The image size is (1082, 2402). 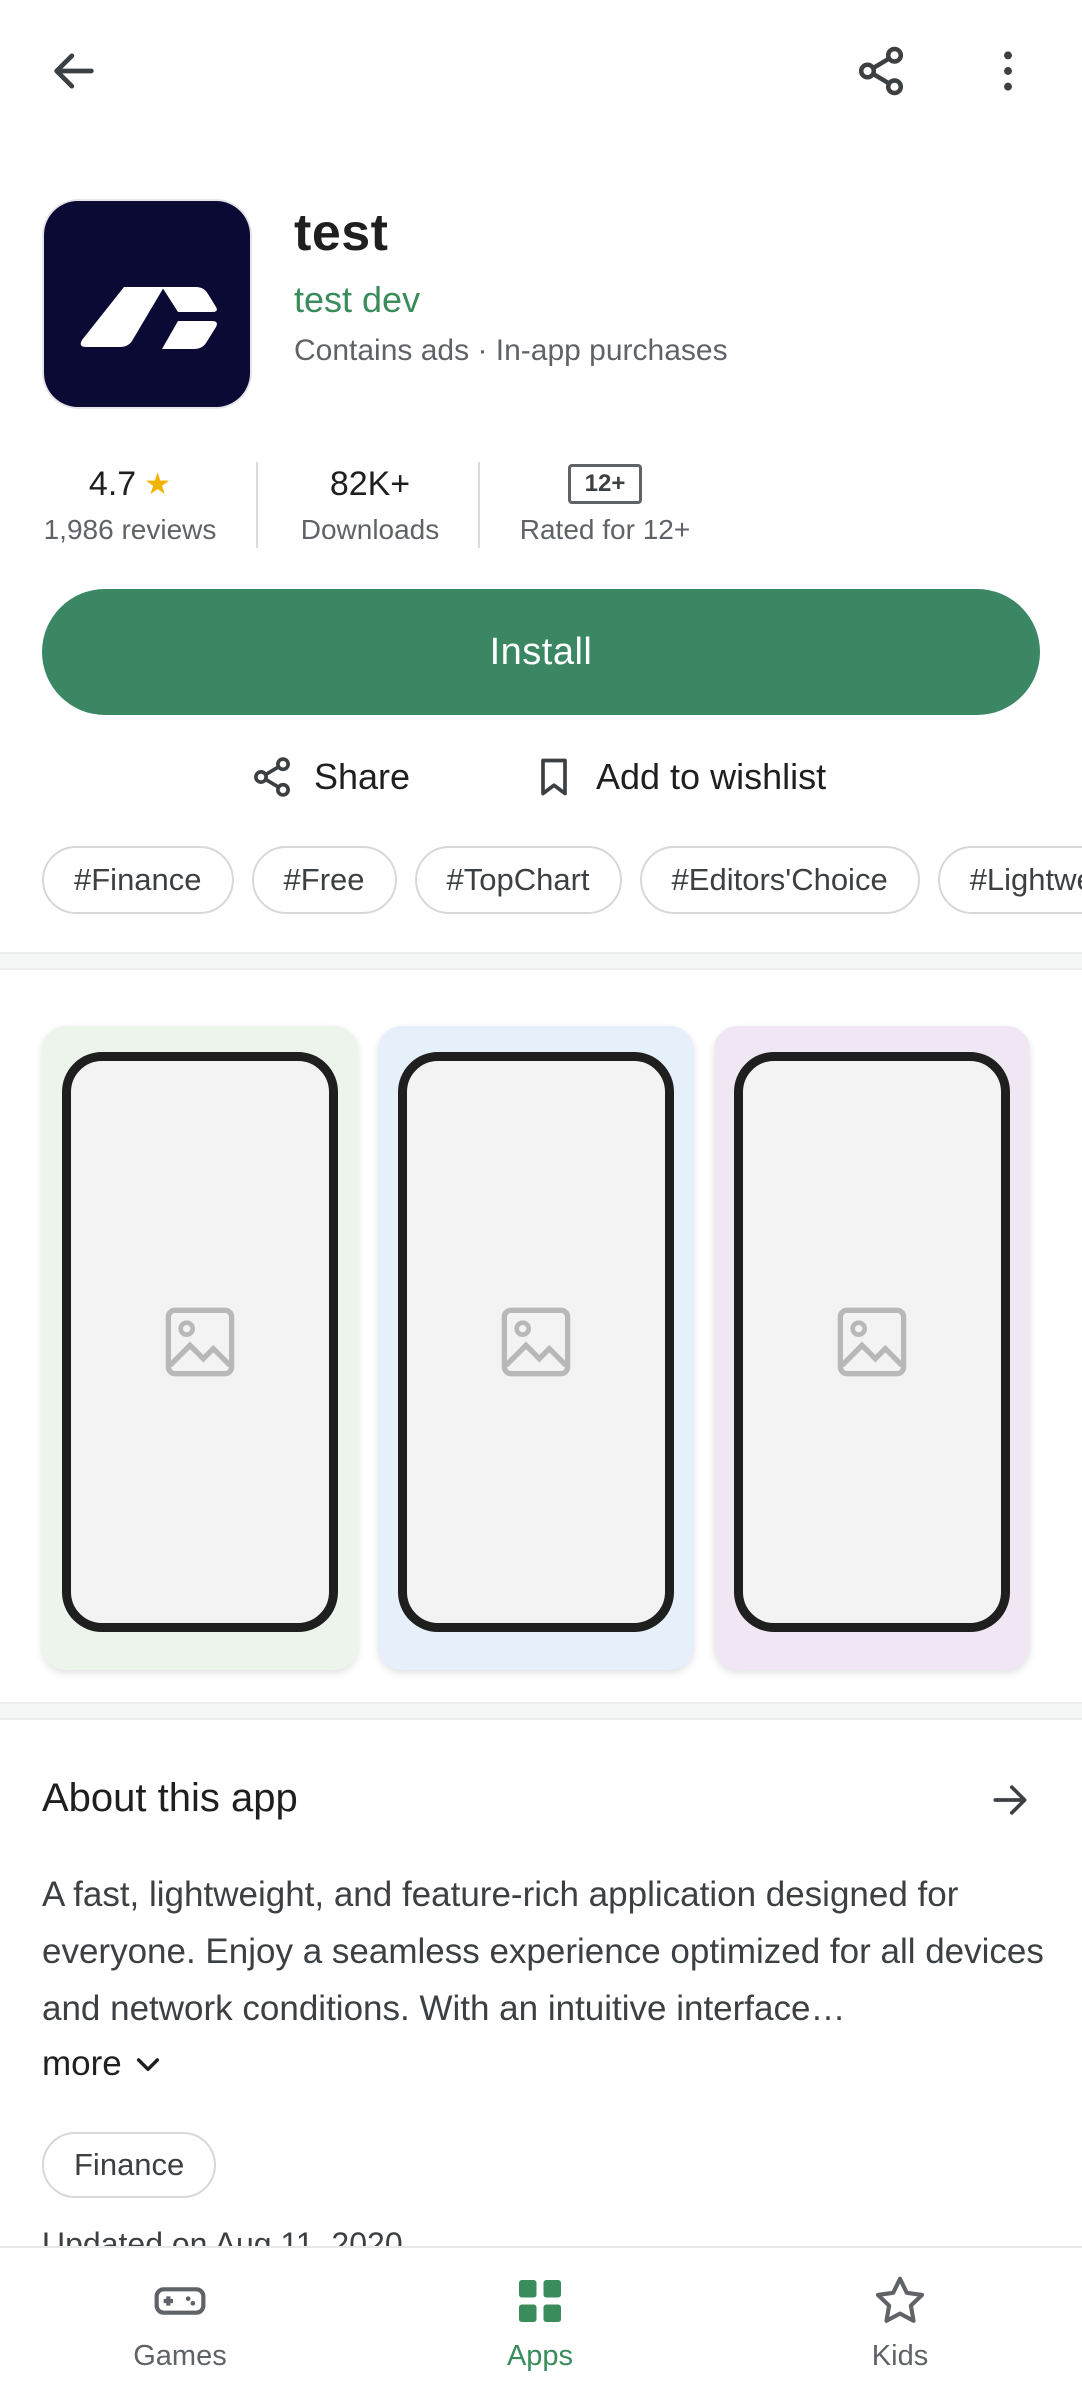 I want to click on about-arrow-button, so click(x=1010, y=1800).